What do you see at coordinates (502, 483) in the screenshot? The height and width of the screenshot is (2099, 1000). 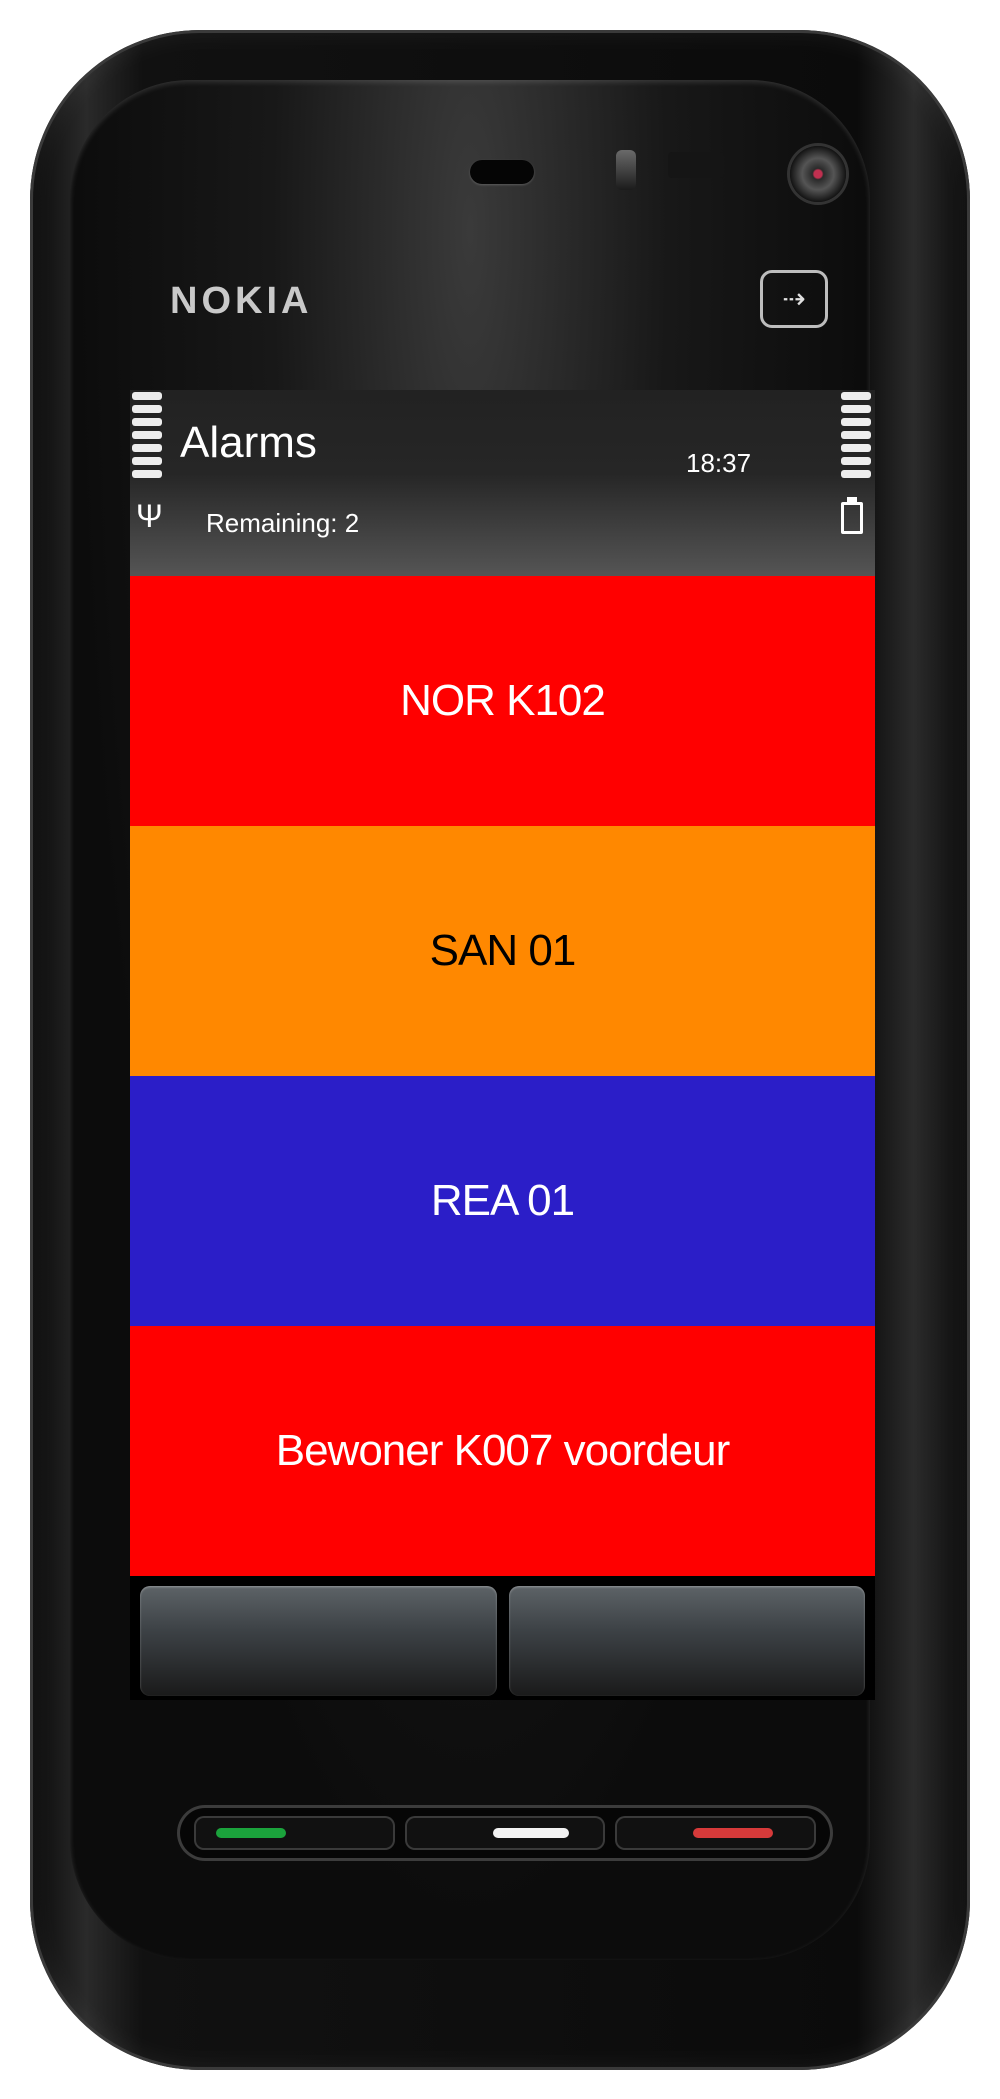 I see `status-bar: Alarms 18:37 Ψ Remaining: 2` at bounding box center [502, 483].